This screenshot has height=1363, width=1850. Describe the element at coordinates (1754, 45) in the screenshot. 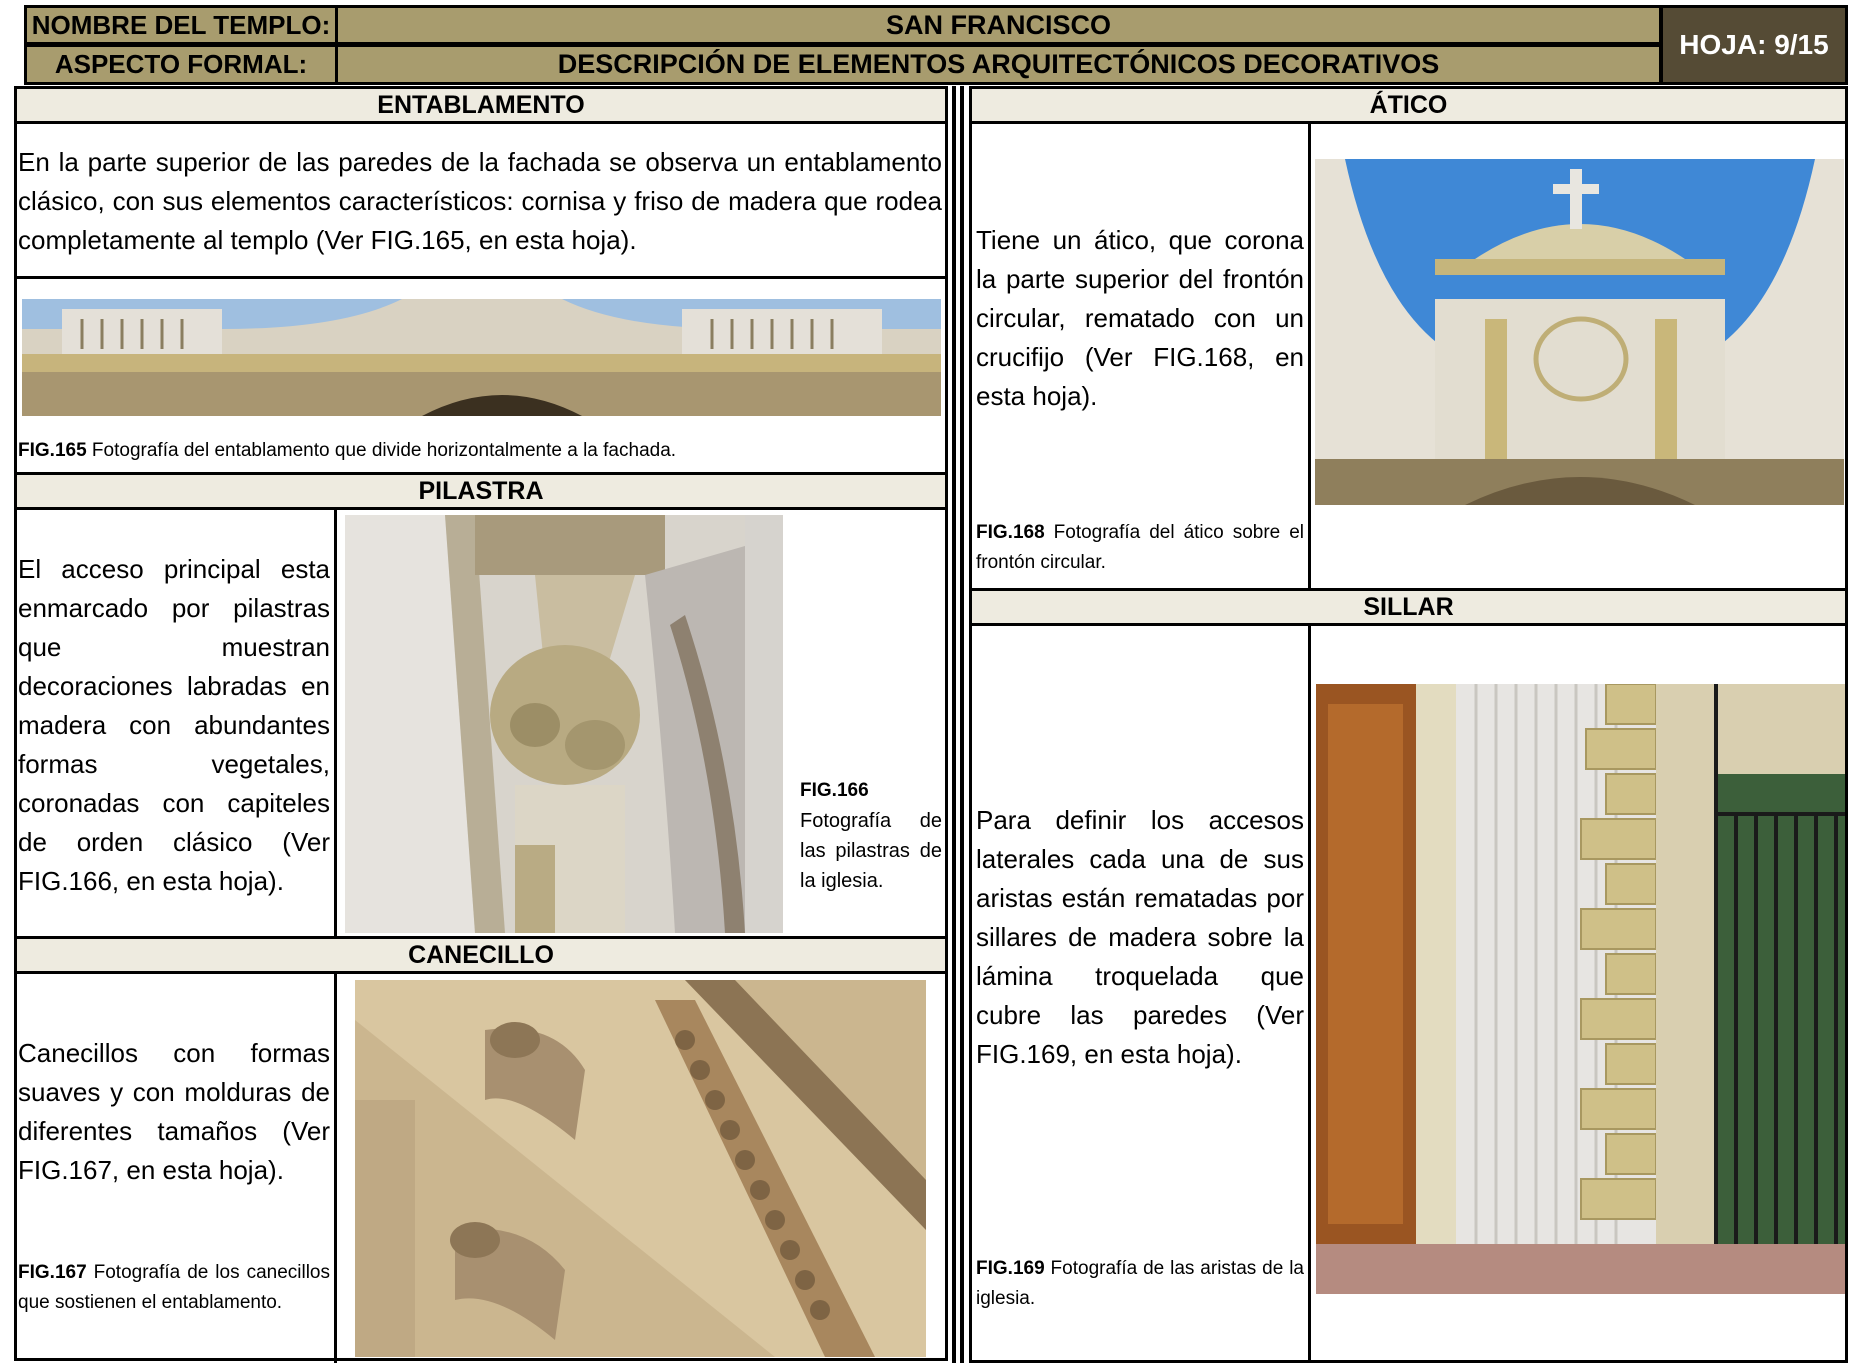

I see `sheet-number: HOJA: 9/15` at that location.